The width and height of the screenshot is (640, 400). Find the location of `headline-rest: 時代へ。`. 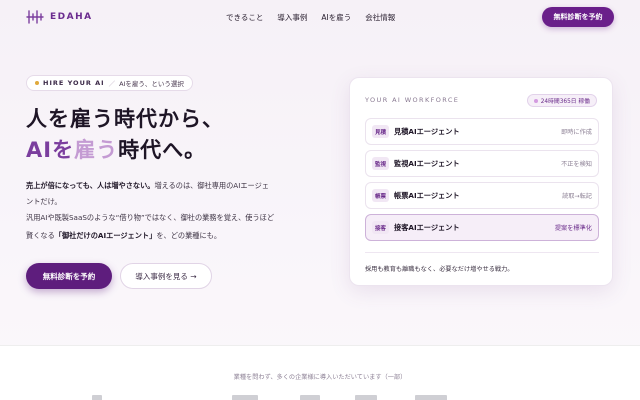

headline-rest: 時代へ。 is located at coordinates (162, 150).